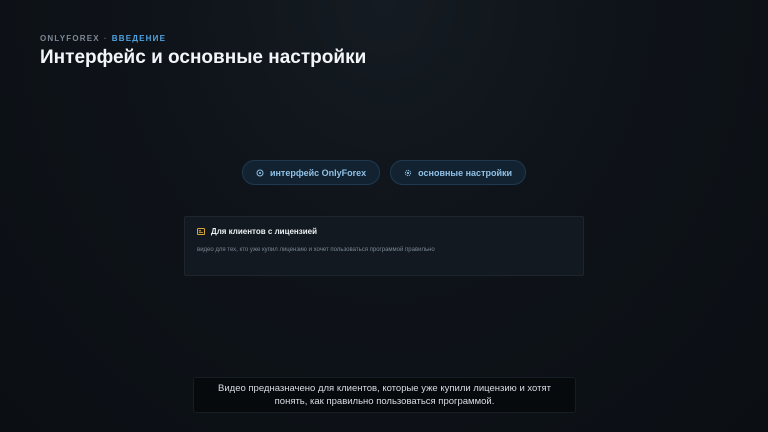 The image size is (768, 432). Describe the element at coordinates (384, 172) in the screenshot. I see `topic-tabs: интерфейс OnlyForex основные настройки` at that location.